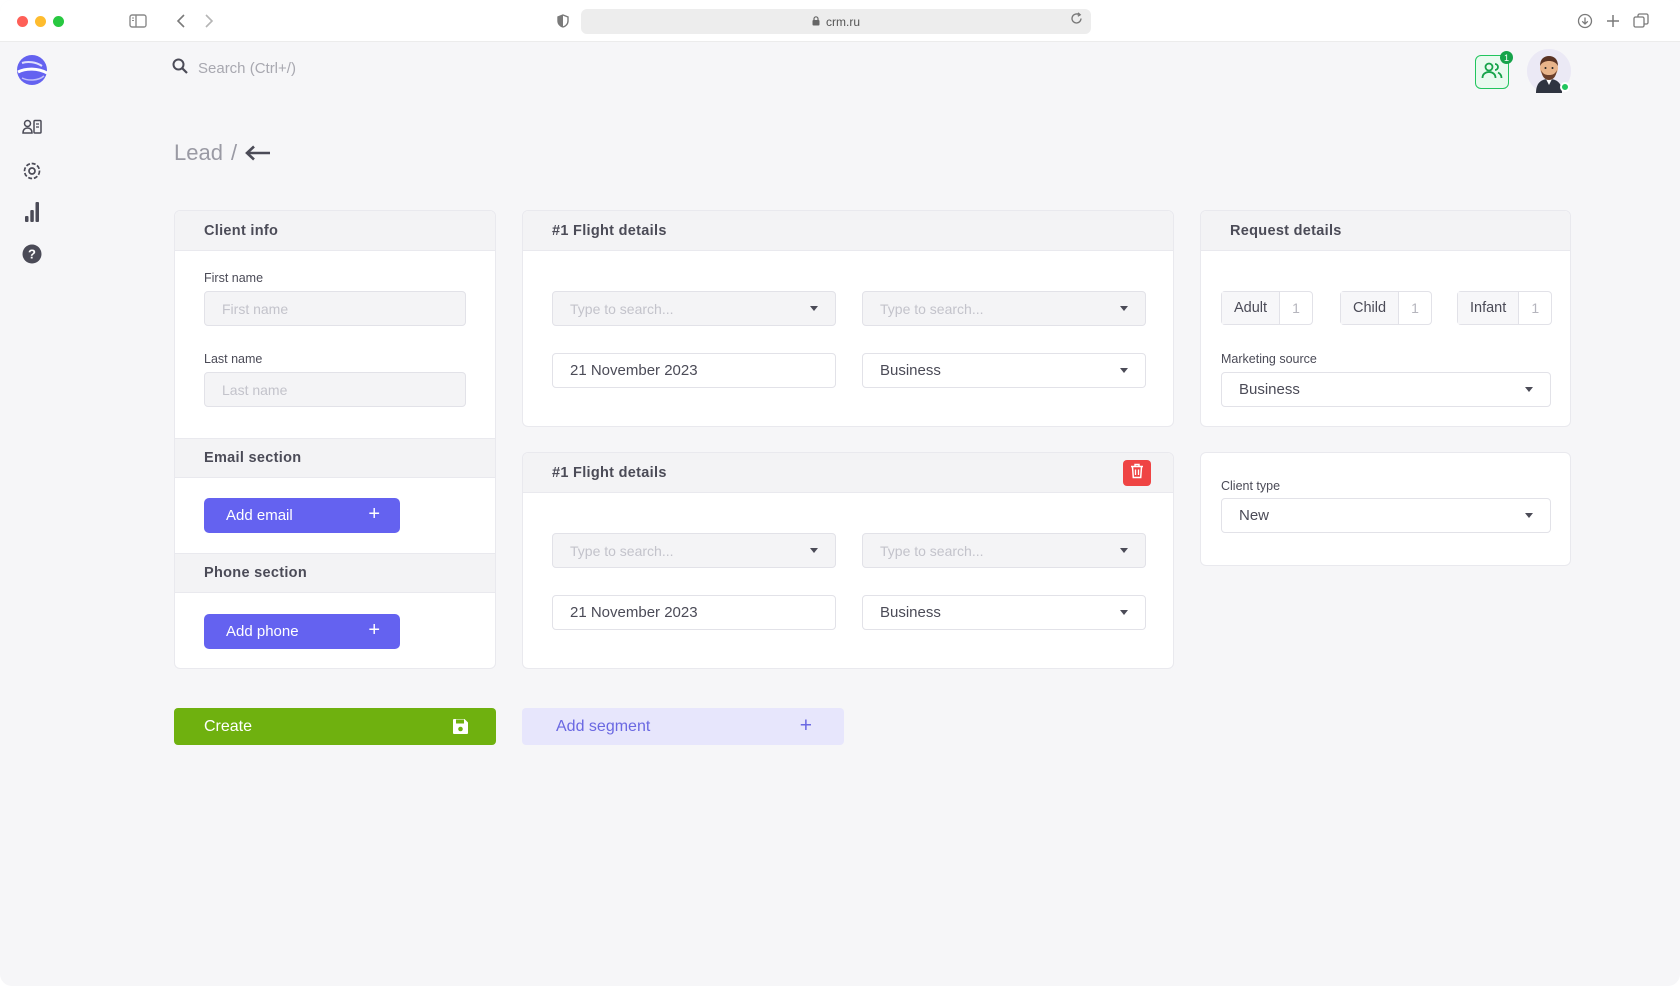 The width and height of the screenshot is (1680, 986). I want to click on infant-counter: Infant 1, so click(1505, 308).